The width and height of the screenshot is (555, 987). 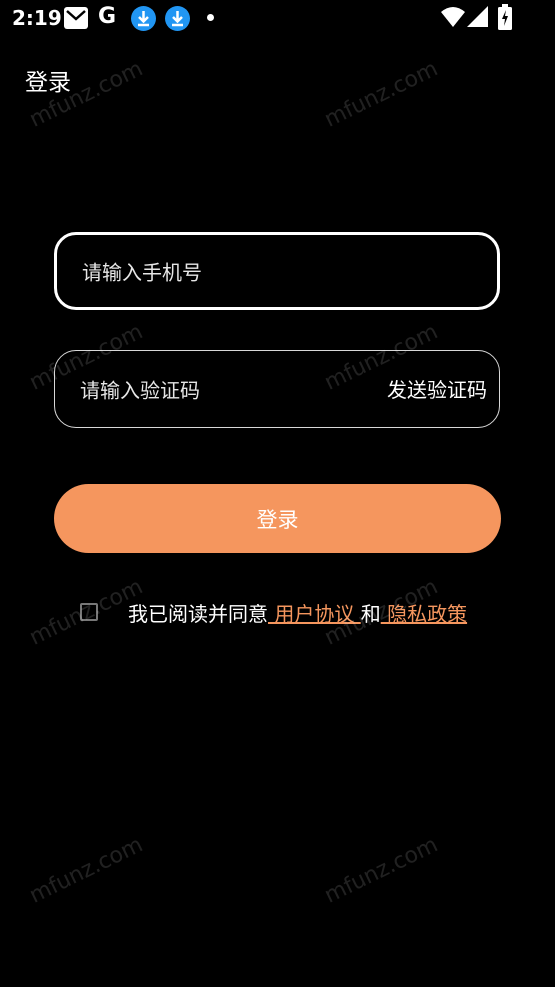 I want to click on status-bar: 2:19 G, so click(x=277, y=19).